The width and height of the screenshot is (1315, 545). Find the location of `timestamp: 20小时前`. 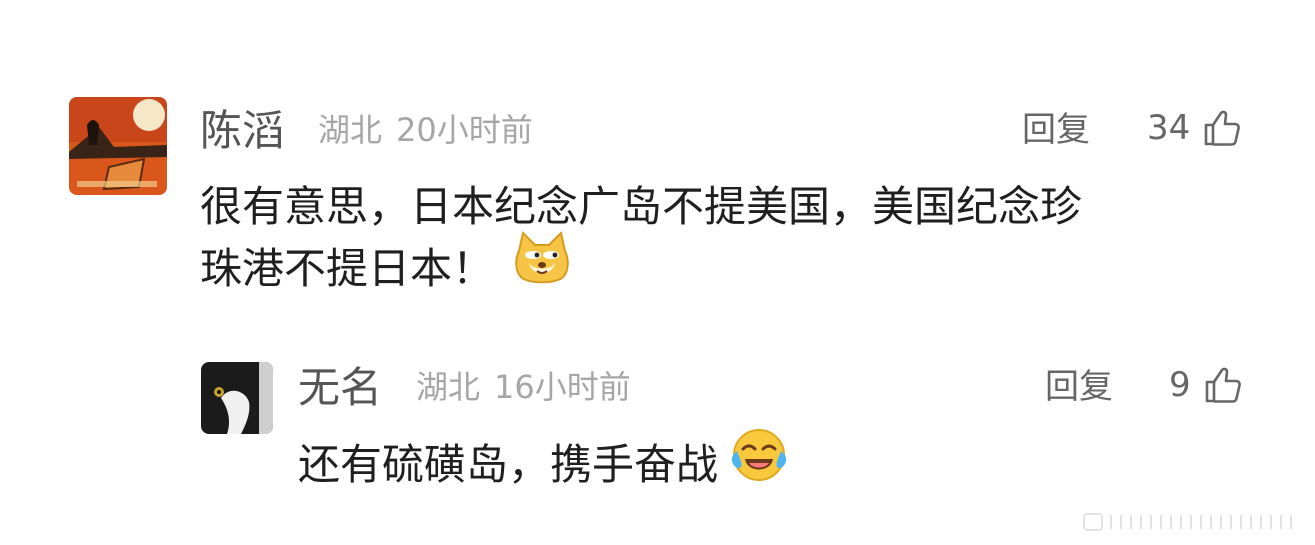

timestamp: 20小时前 is located at coordinates (464, 130).